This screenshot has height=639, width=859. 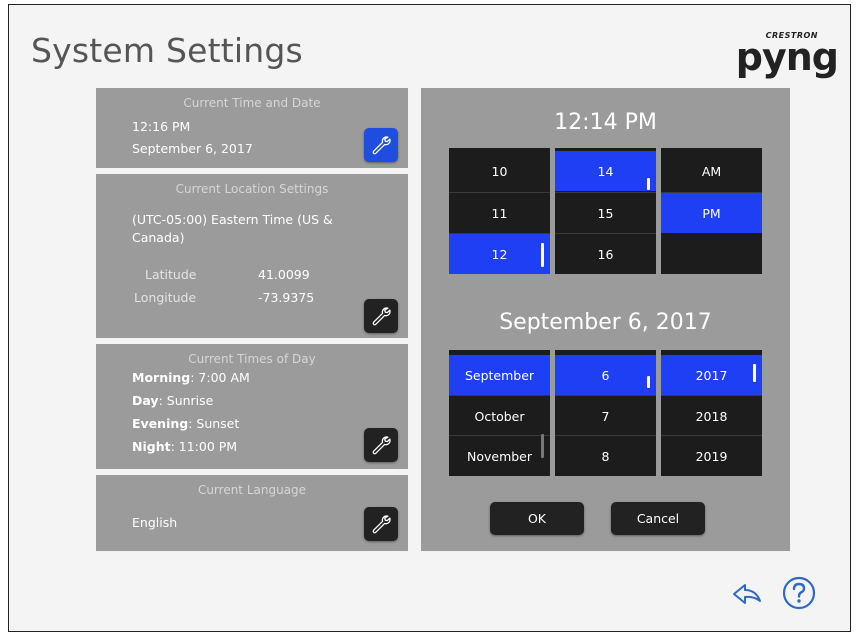 What do you see at coordinates (542, 446) in the screenshot?
I see `month-scrollbar` at bounding box center [542, 446].